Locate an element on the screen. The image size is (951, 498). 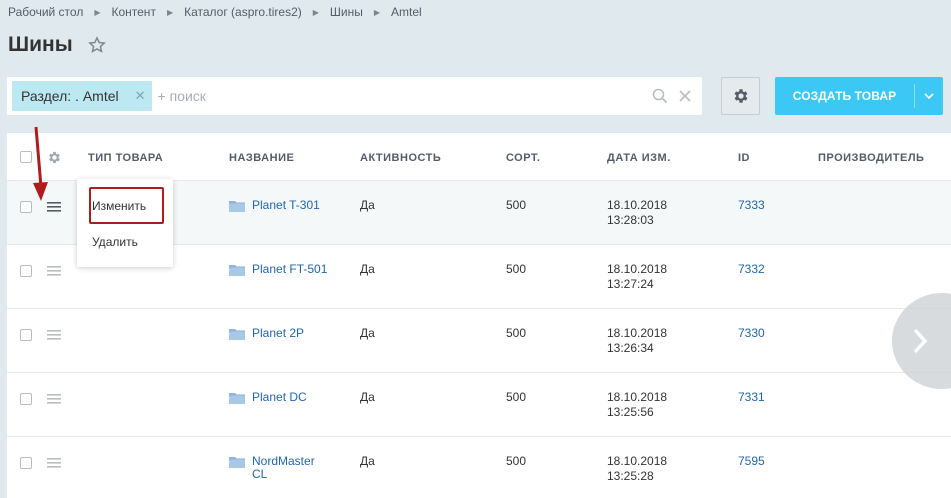
search-icon is located at coordinates (660, 96).